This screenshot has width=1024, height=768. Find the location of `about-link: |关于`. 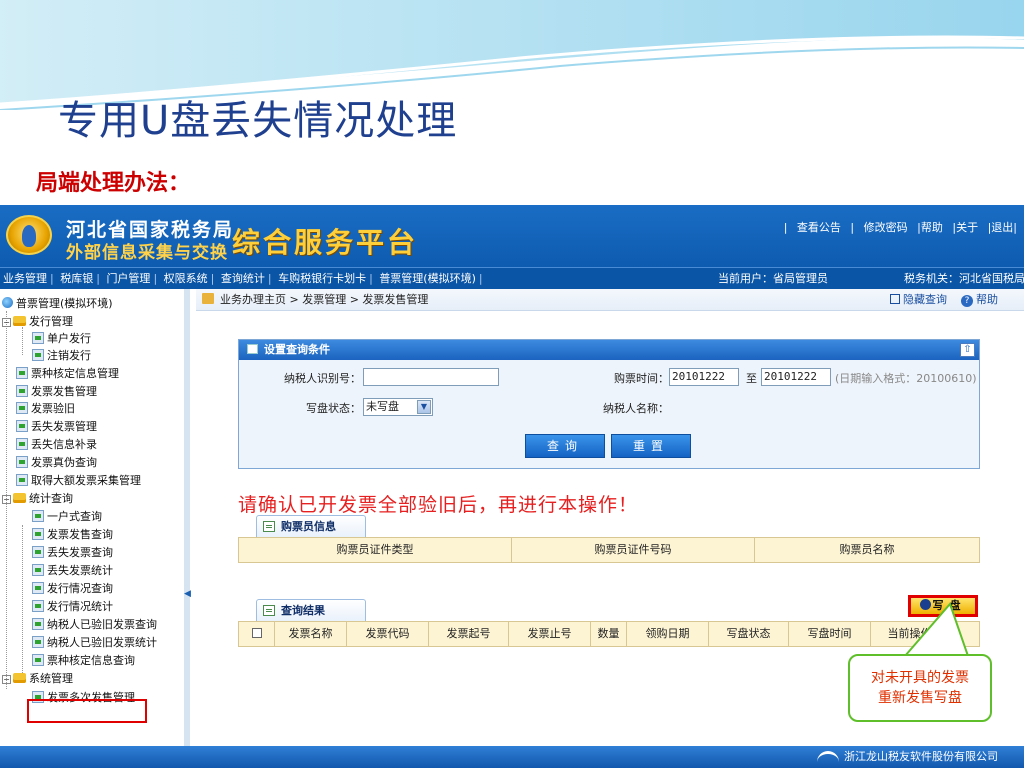

about-link: |关于 is located at coordinates (965, 227).